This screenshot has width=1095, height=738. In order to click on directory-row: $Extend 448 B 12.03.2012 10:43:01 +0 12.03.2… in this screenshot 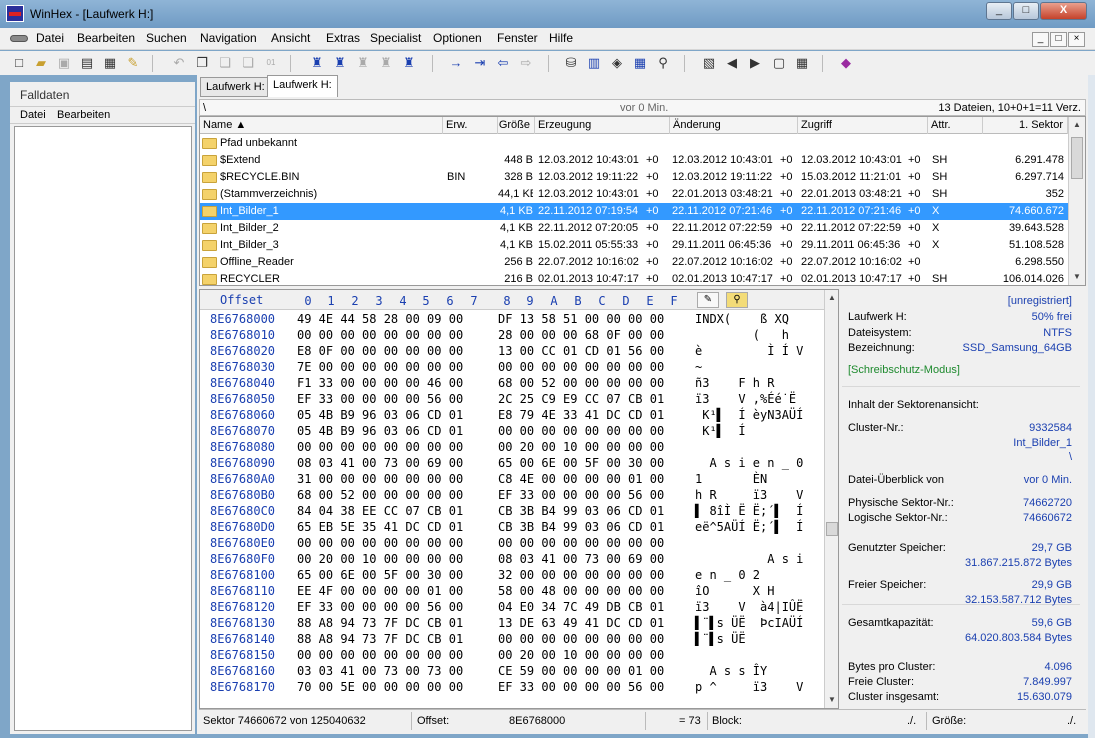, I will do `click(634, 160)`.